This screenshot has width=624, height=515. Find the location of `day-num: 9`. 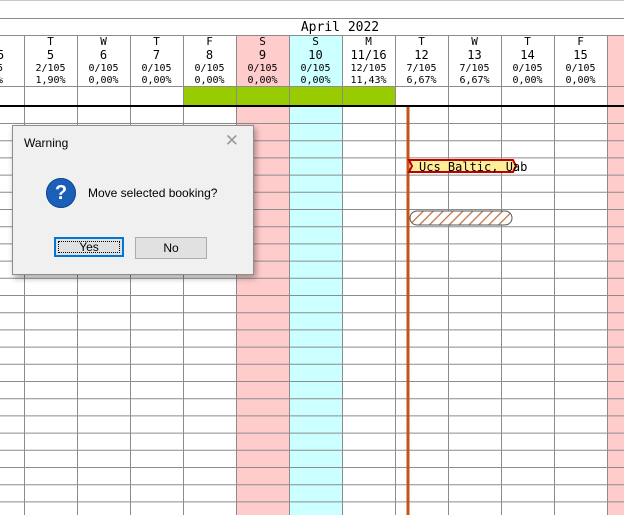

day-num: 9 is located at coordinates (262, 55).